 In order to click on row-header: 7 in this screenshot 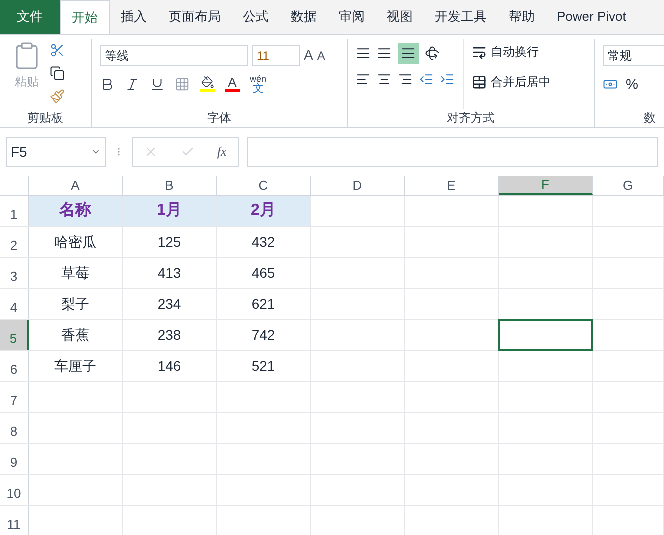, I will do `click(14, 397)`.